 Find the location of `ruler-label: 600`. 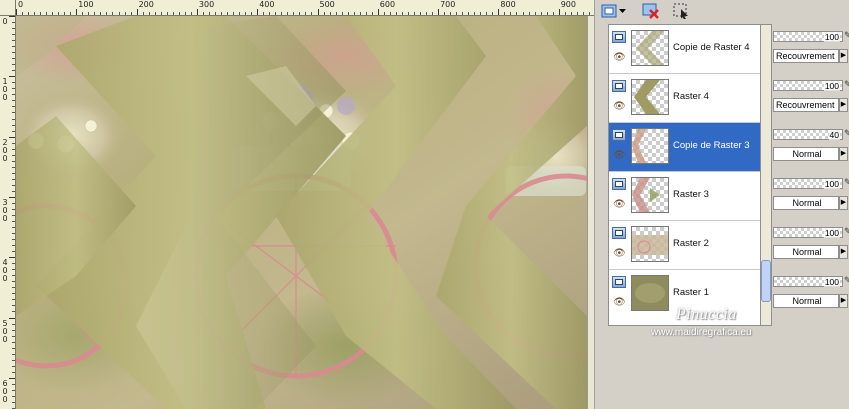

ruler-label: 600 is located at coordinates (5, 391).